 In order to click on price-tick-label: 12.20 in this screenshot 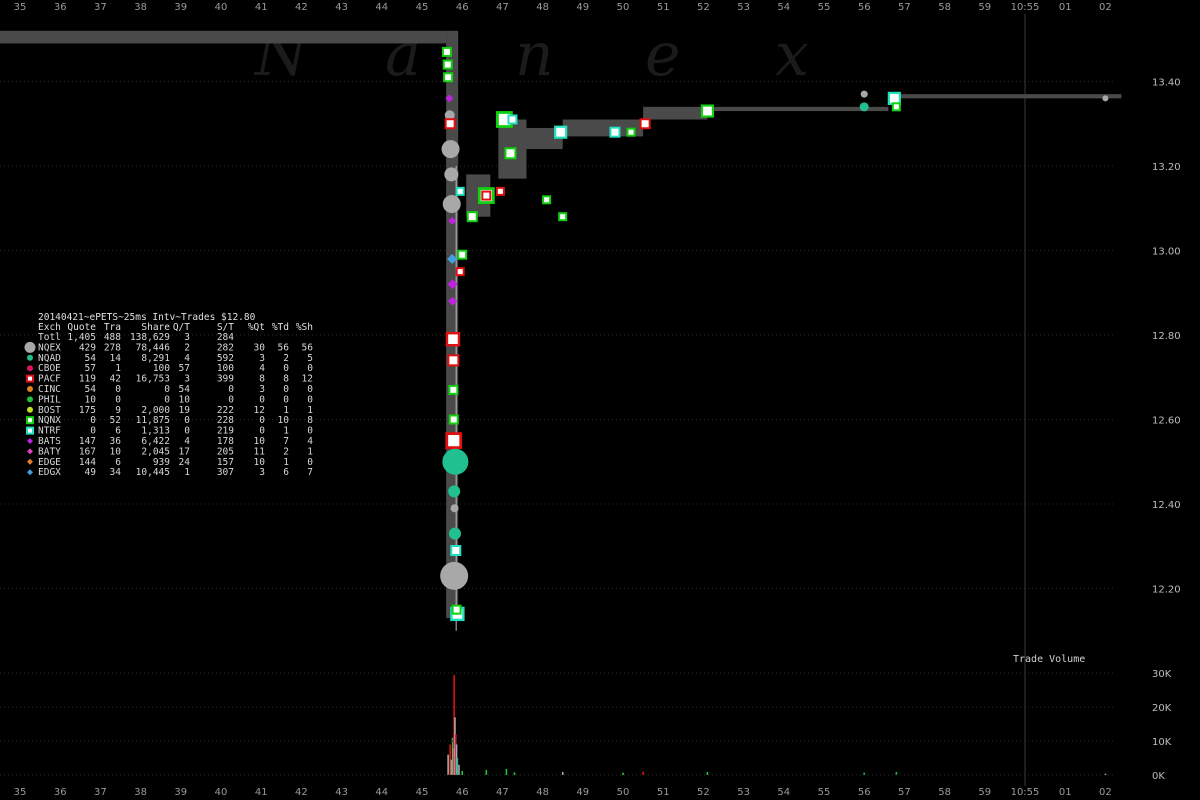, I will do `click(1166, 590)`.